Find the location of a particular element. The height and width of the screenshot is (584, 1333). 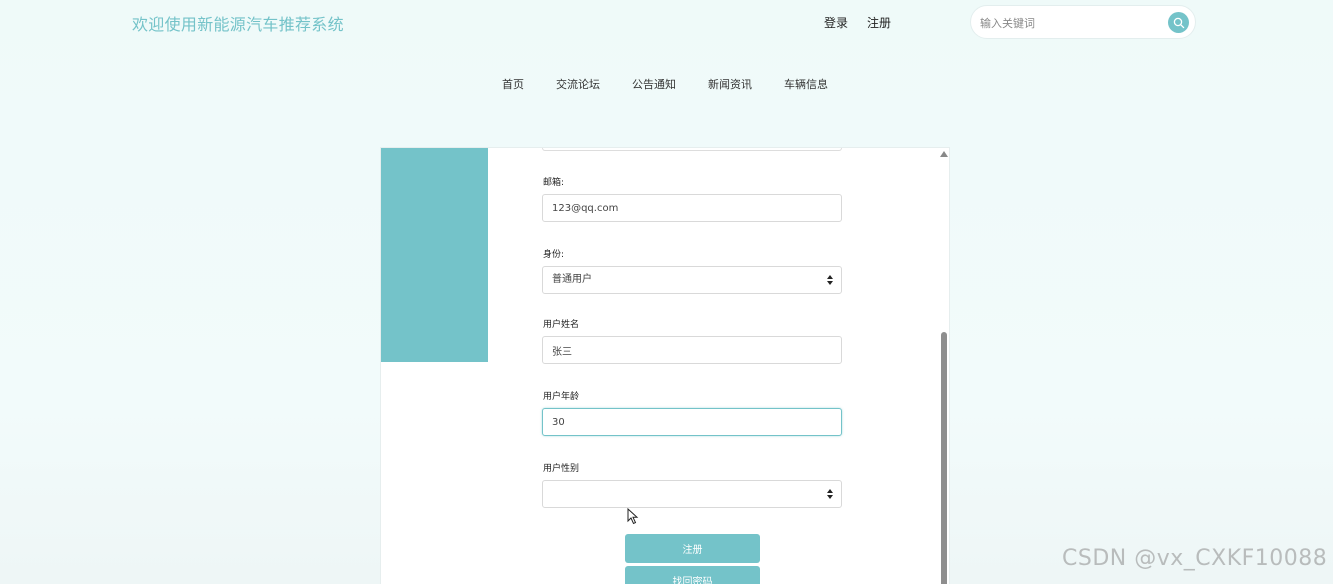

search-icon is located at coordinates (1178, 22).